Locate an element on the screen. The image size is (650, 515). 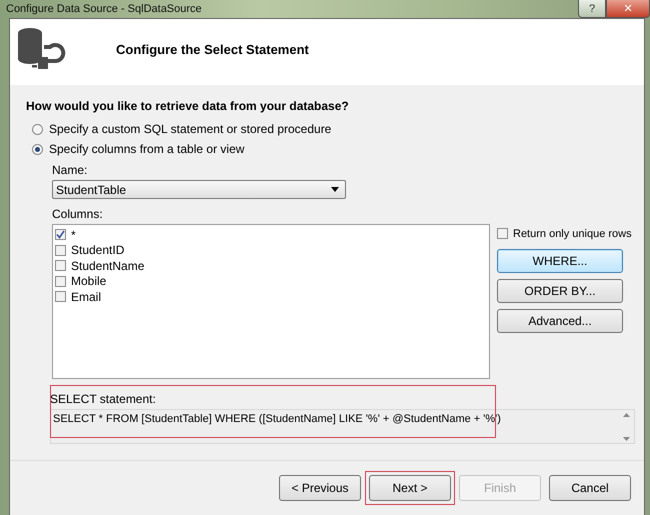
statement-label: SELECT statement: is located at coordinates (103, 399).